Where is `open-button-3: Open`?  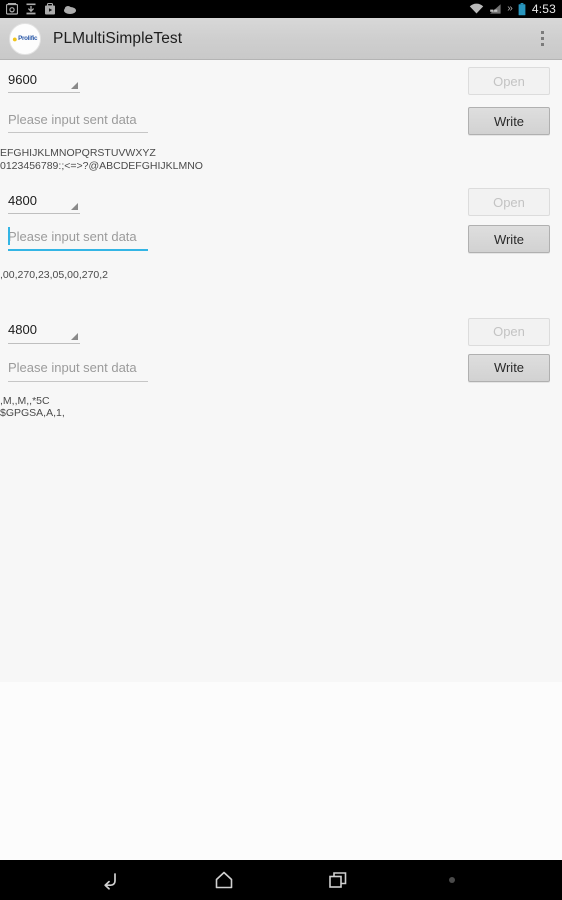 open-button-3: Open is located at coordinates (509, 331).